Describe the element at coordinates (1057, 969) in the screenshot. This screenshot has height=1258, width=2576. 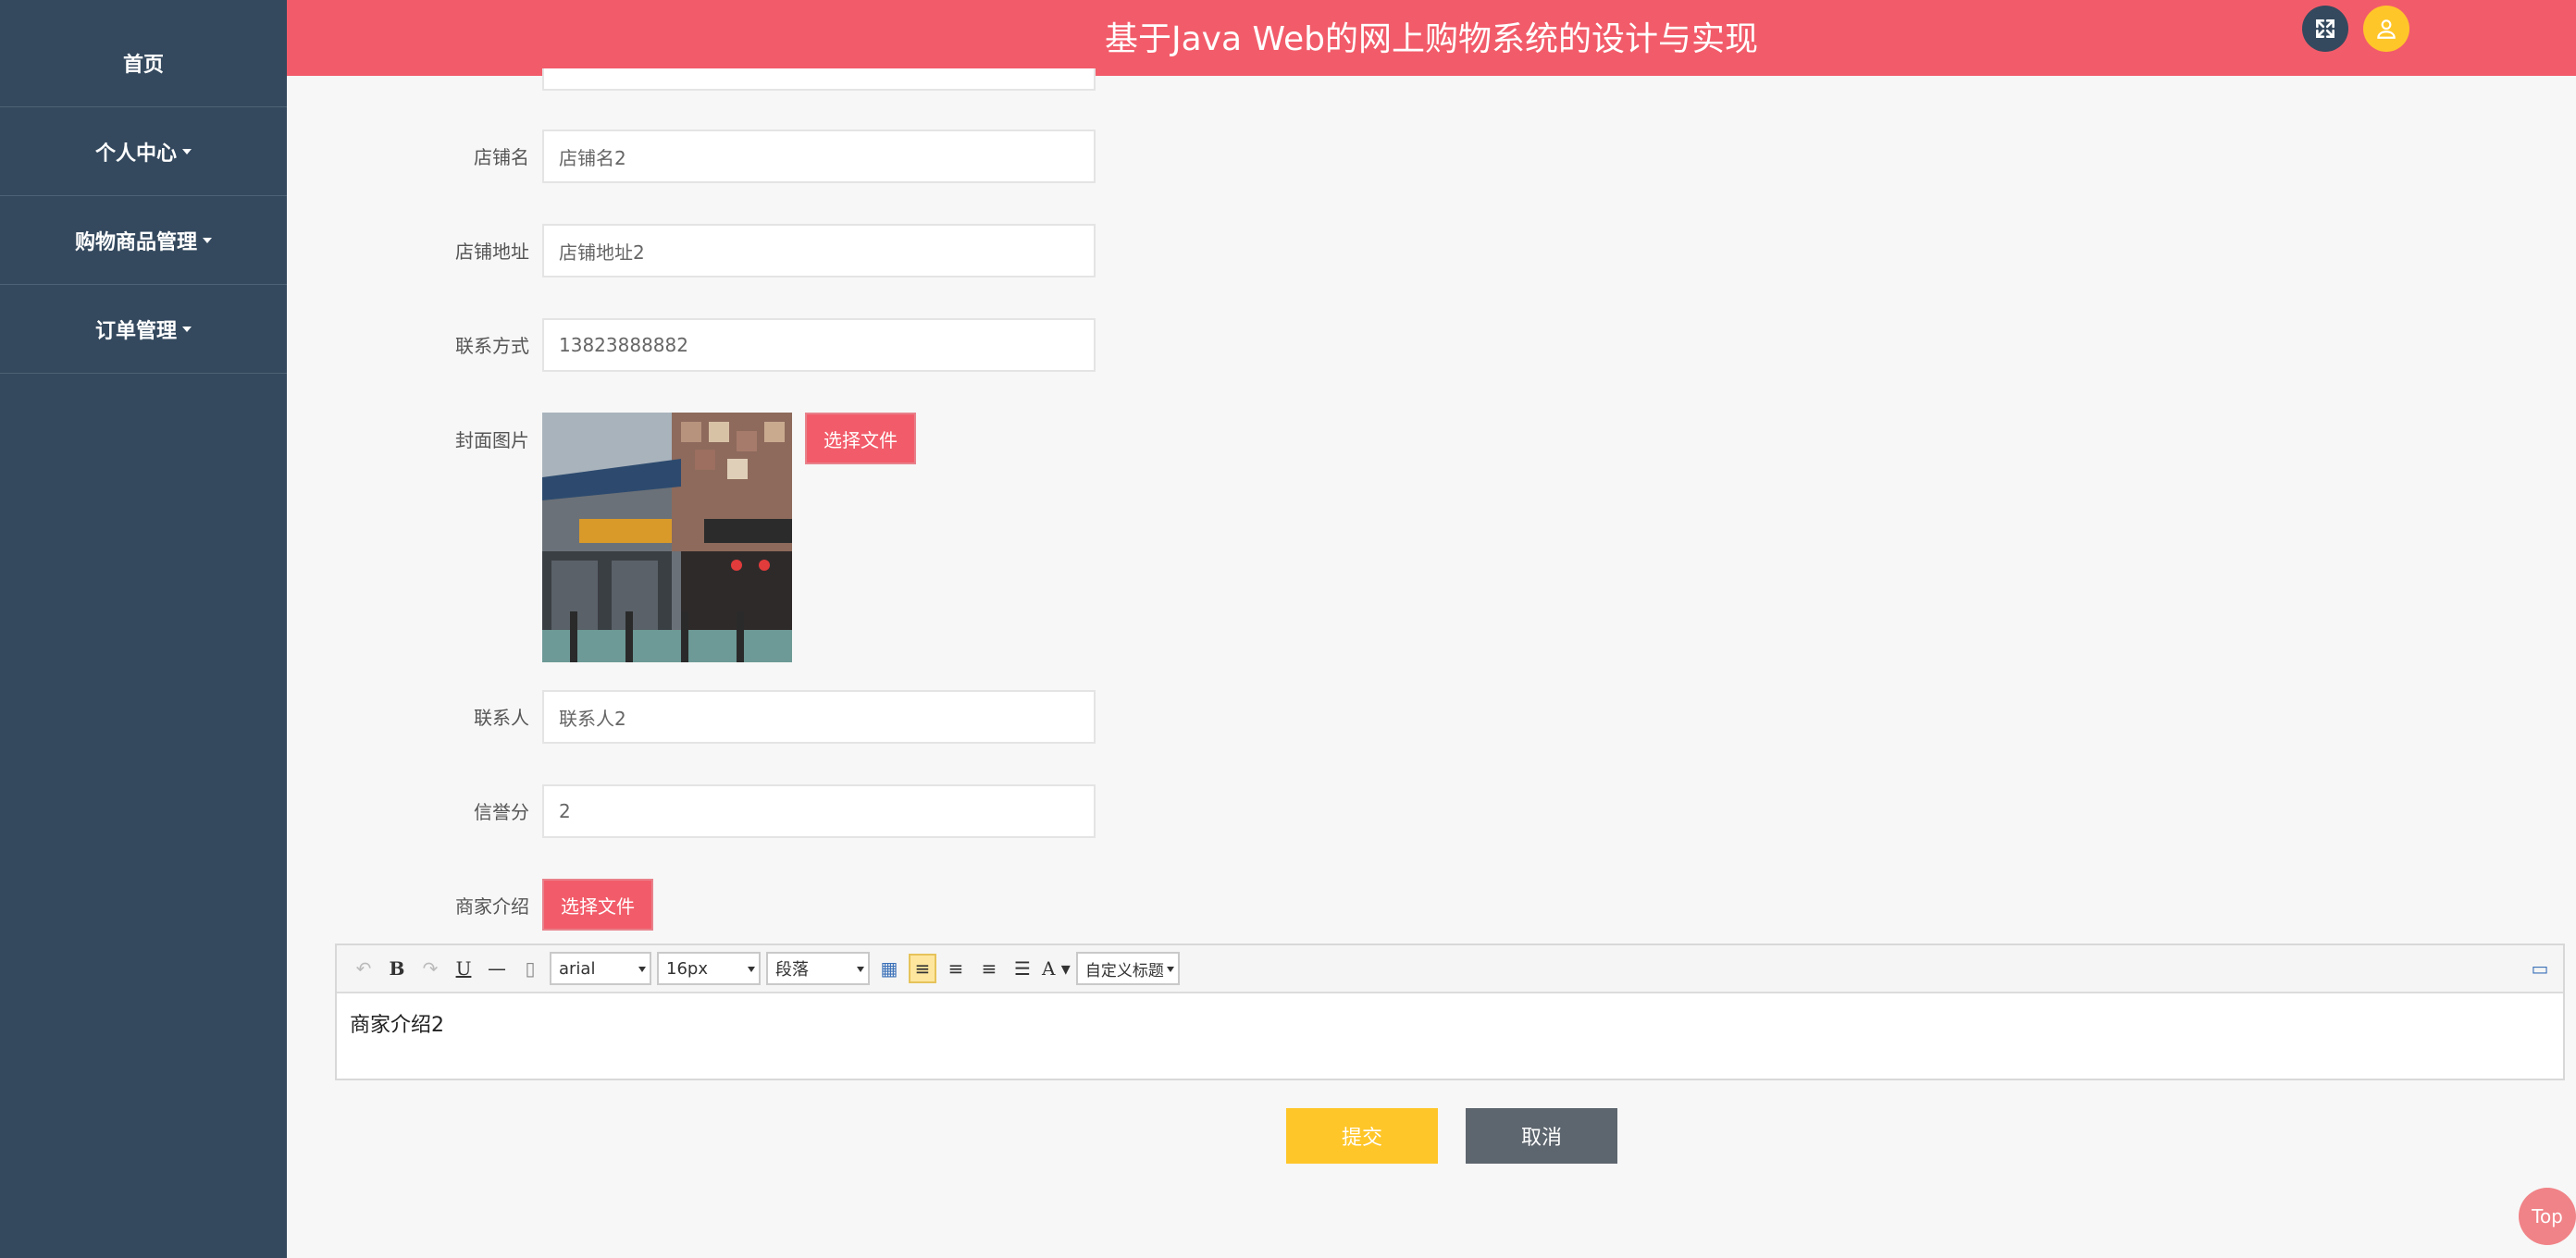
I see `font-color-icon: A ▾` at that location.